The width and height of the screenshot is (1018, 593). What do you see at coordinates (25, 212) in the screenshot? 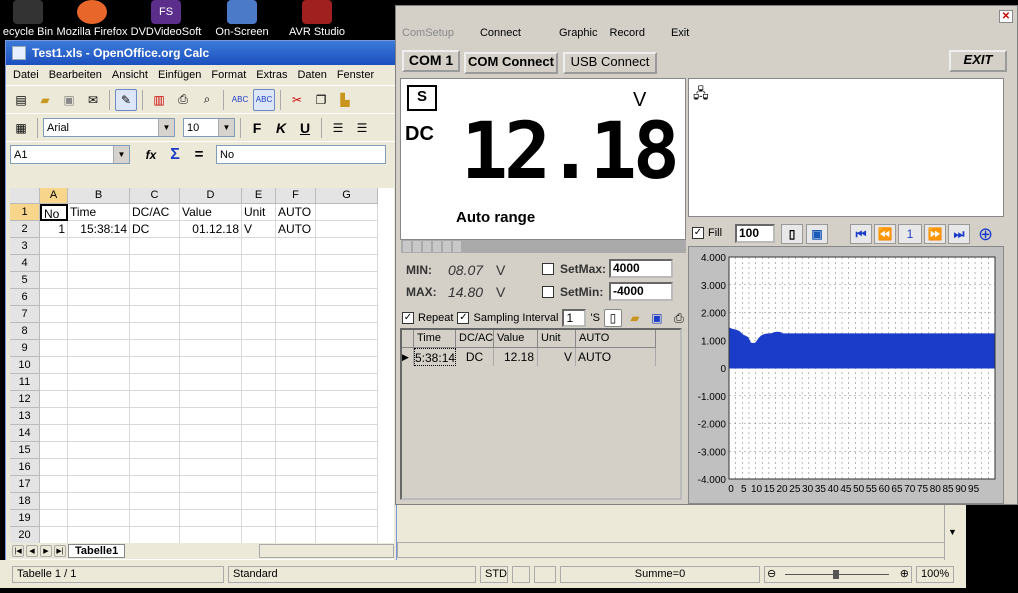
I see `row-header: 1` at bounding box center [25, 212].